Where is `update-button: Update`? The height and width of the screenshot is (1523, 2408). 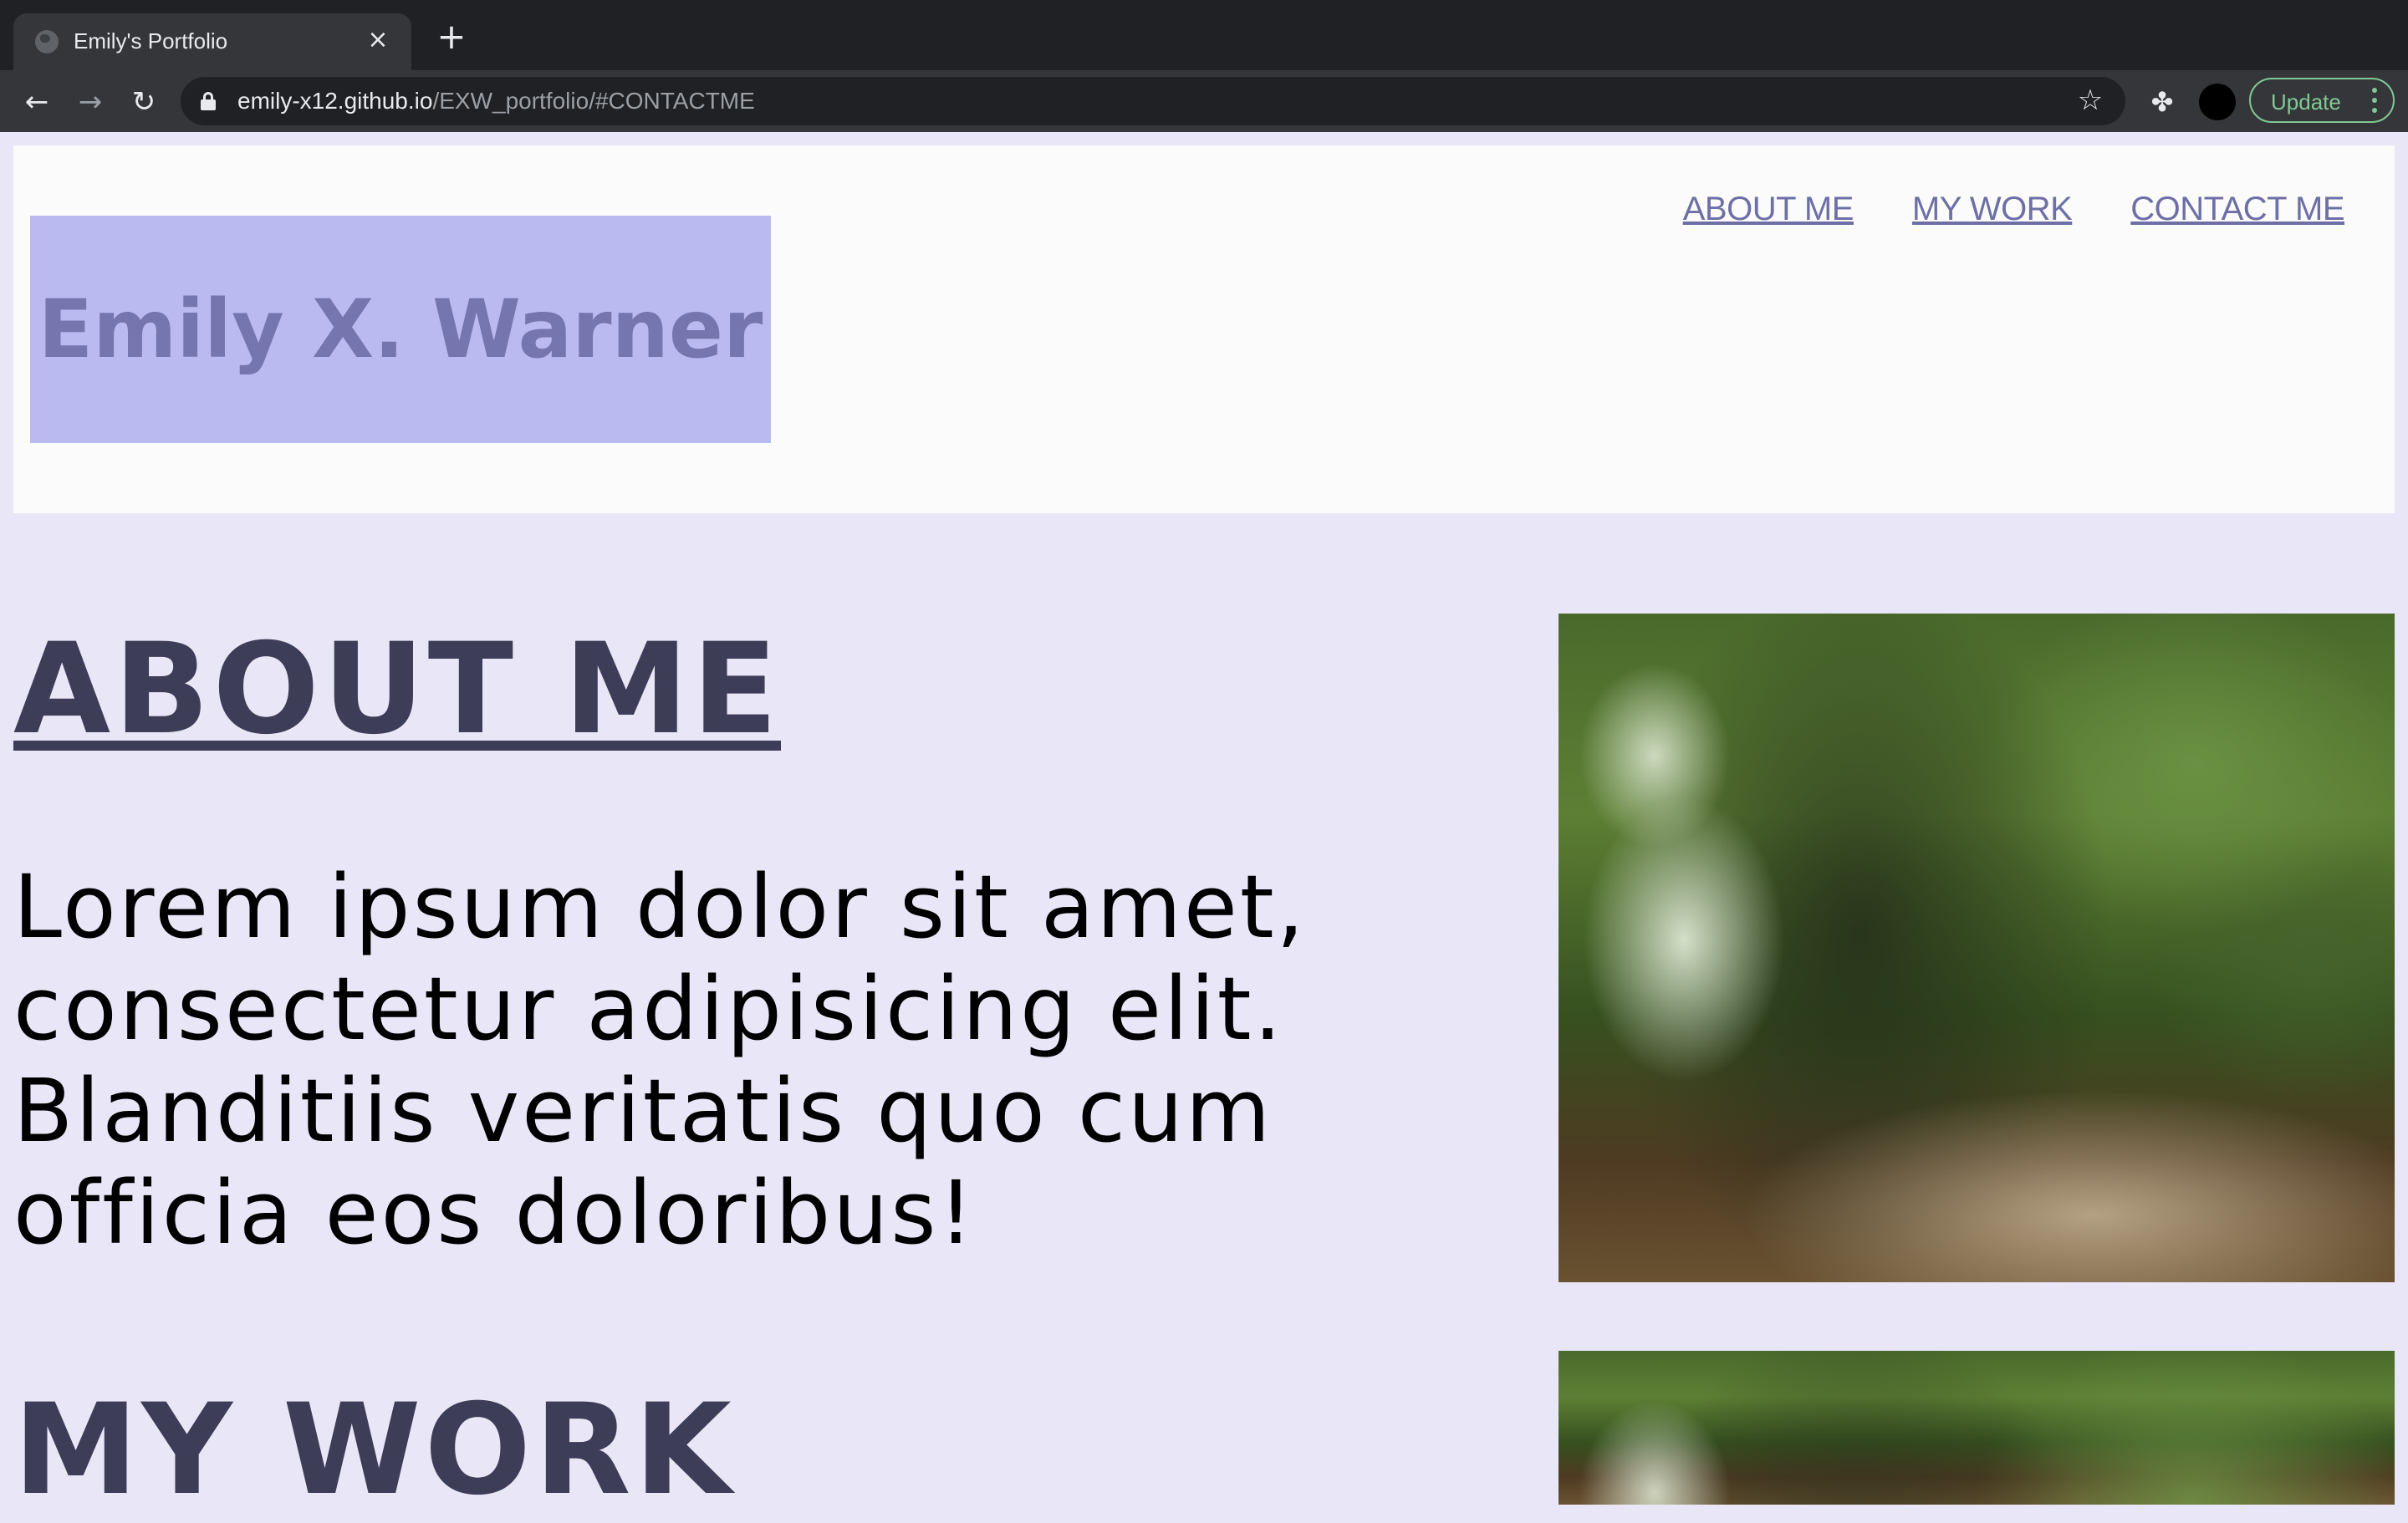
update-button: Update is located at coordinates (2322, 101).